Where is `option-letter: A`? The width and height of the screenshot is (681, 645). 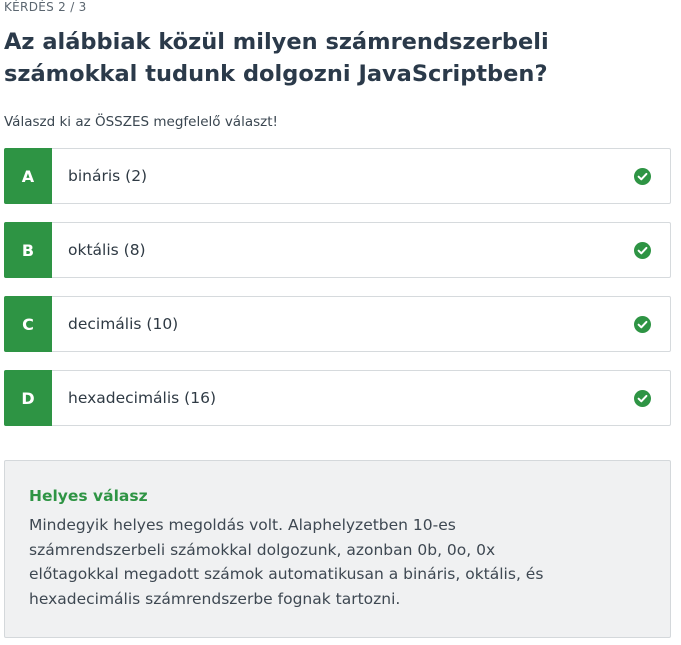
option-letter: A is located at coordinates (28, 176).